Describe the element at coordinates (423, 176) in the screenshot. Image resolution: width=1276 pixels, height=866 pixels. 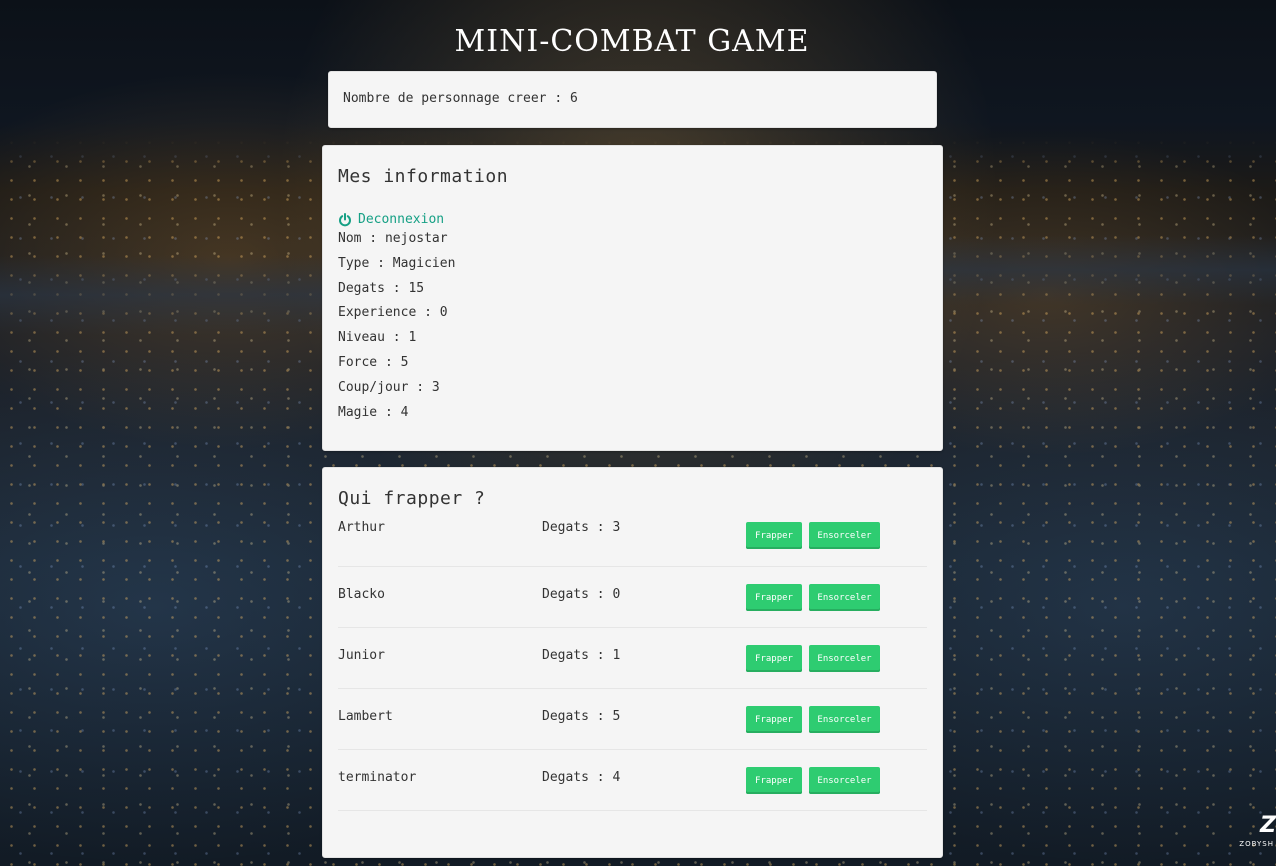
I see `my-info-heading: Mes information` at that location.